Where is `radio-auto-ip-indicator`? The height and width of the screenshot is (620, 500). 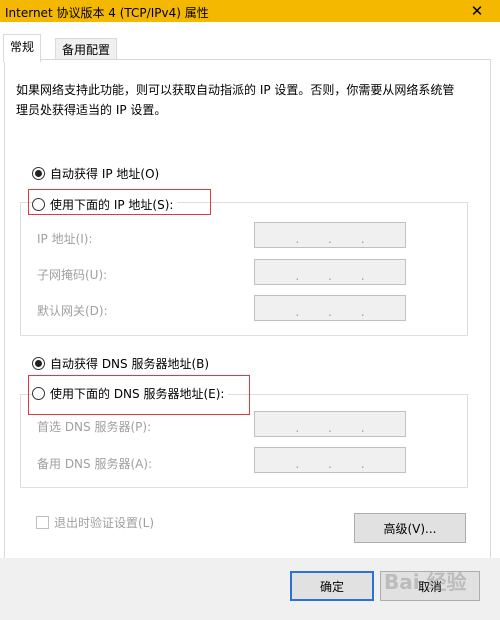 radio-auto-ip-indicator is located at coordinates (38, 173).